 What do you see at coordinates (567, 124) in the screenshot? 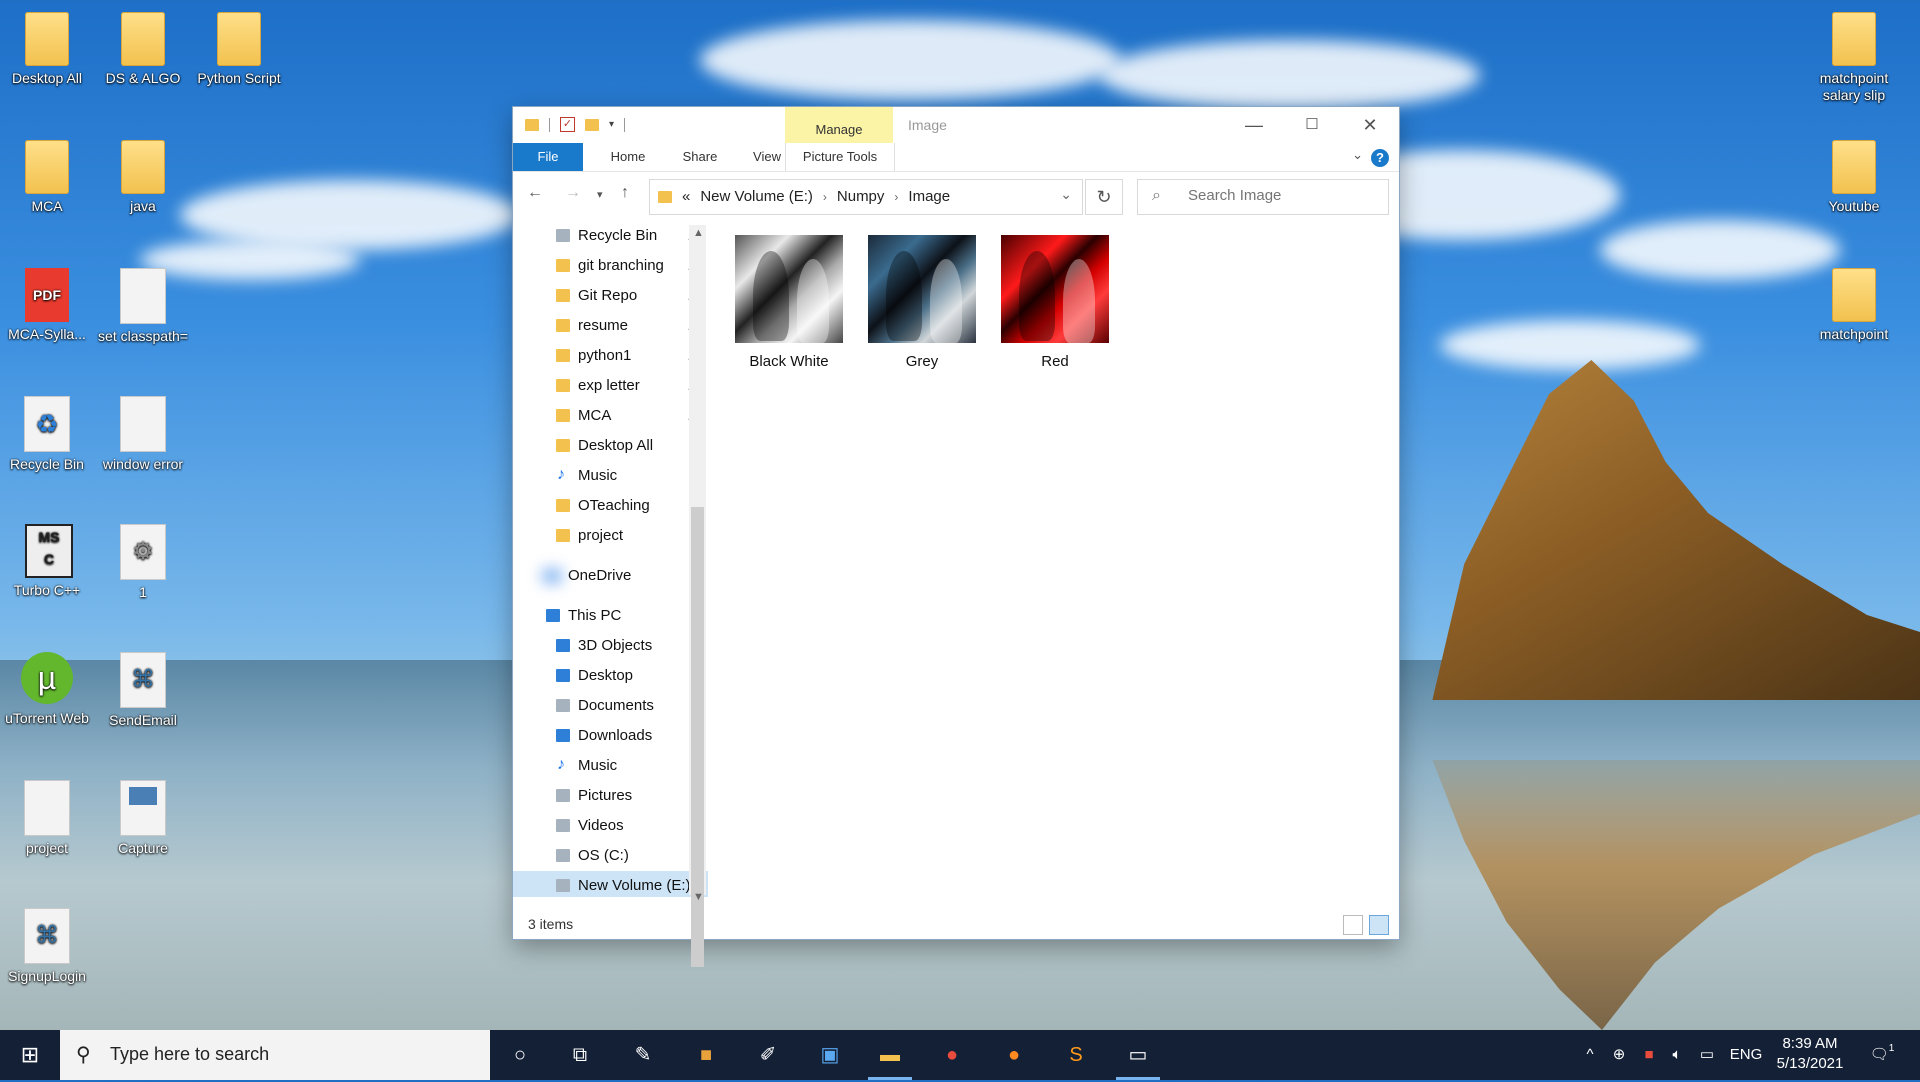
I see `properties-icon: ✓` at bounding box center [567, 124].